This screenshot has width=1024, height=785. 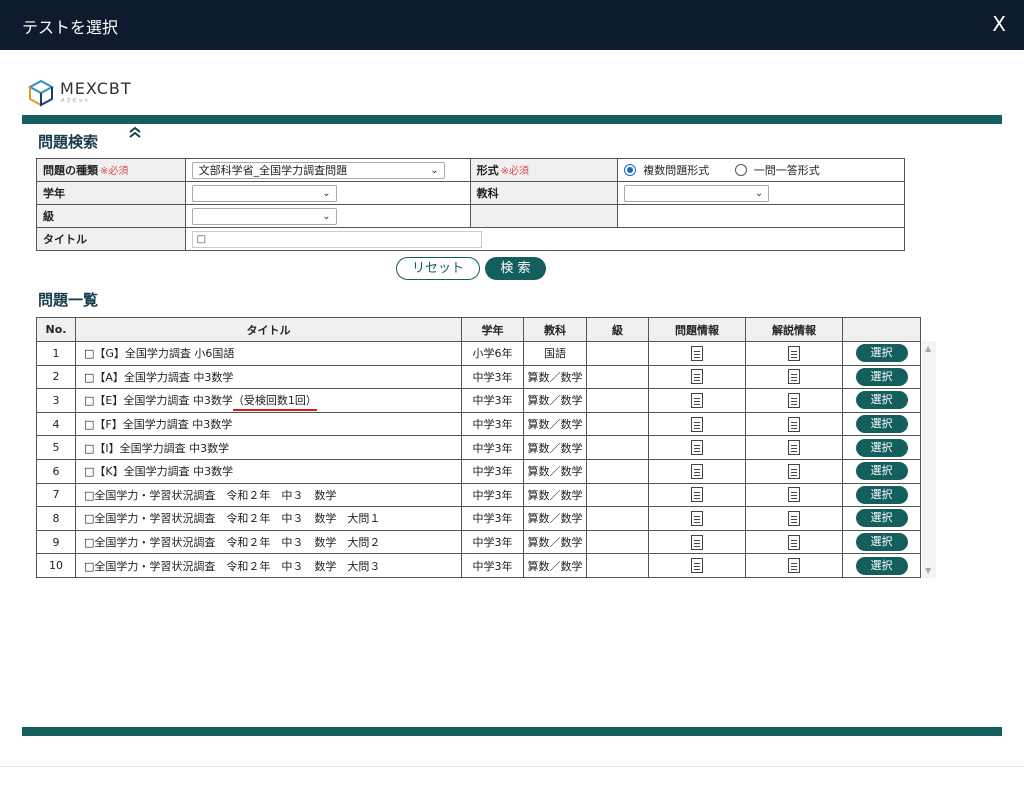 What do you see at coordinates (777, 170) in the screenshot?
I see `format-radio-single: 一問一答形式` at bounding box center [777, 170].